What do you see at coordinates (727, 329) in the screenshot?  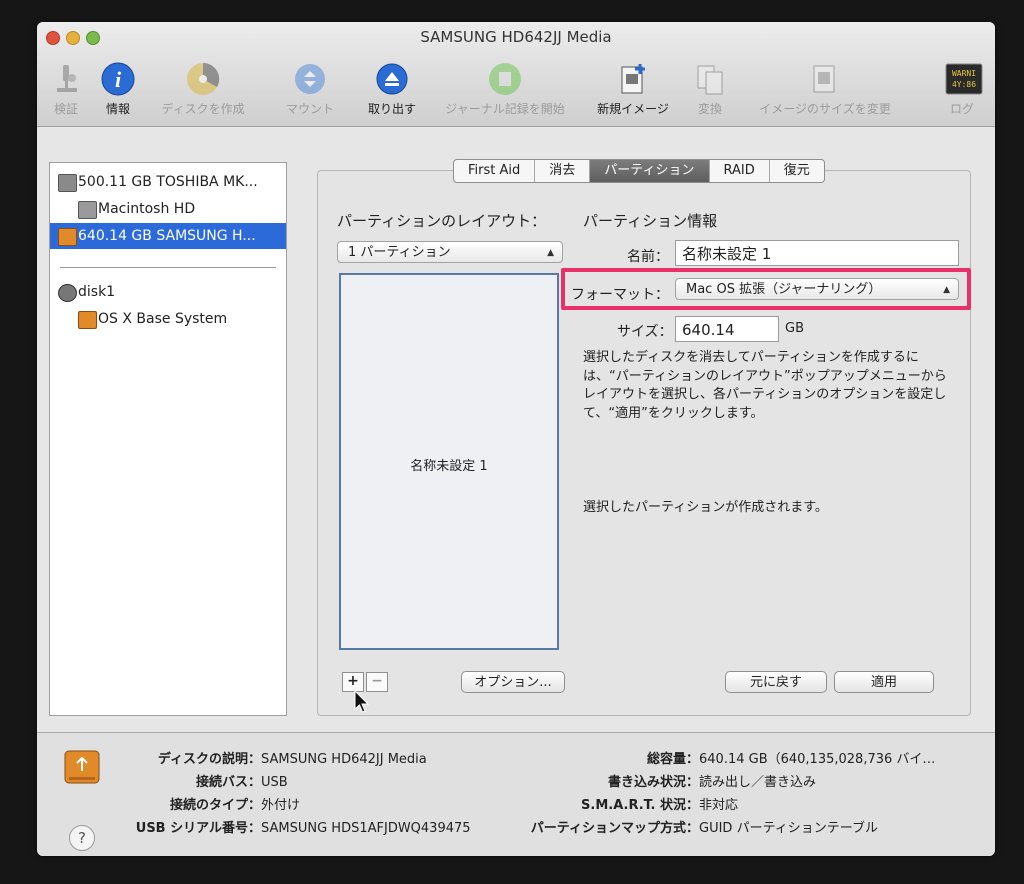 I see `partition-size-field: 640.14` at bounding box center [727, 329].